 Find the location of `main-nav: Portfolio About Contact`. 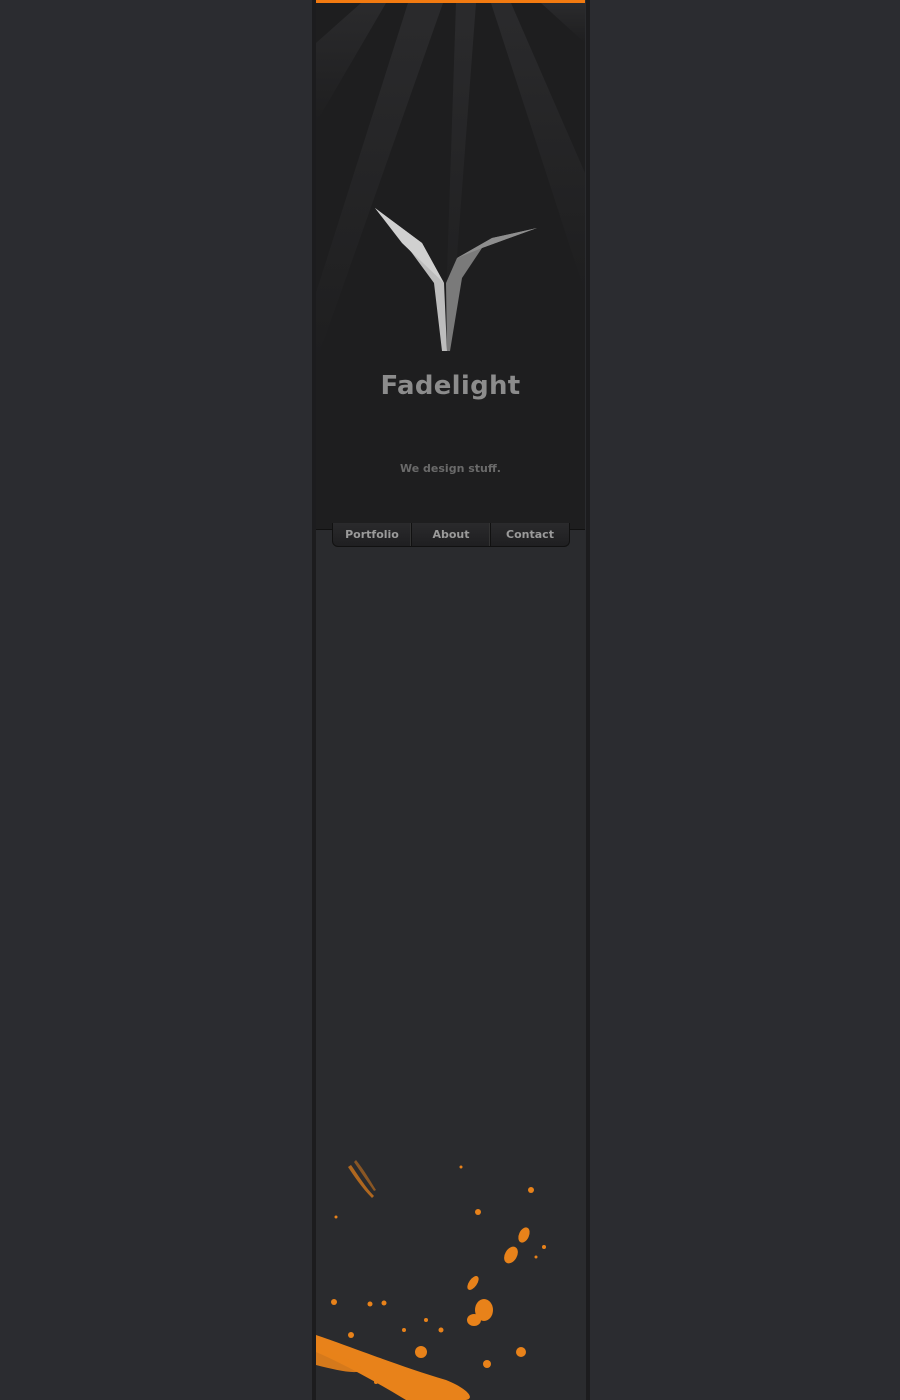

main-nav: Portfolio About Contact is located at coordinates (451, 535).